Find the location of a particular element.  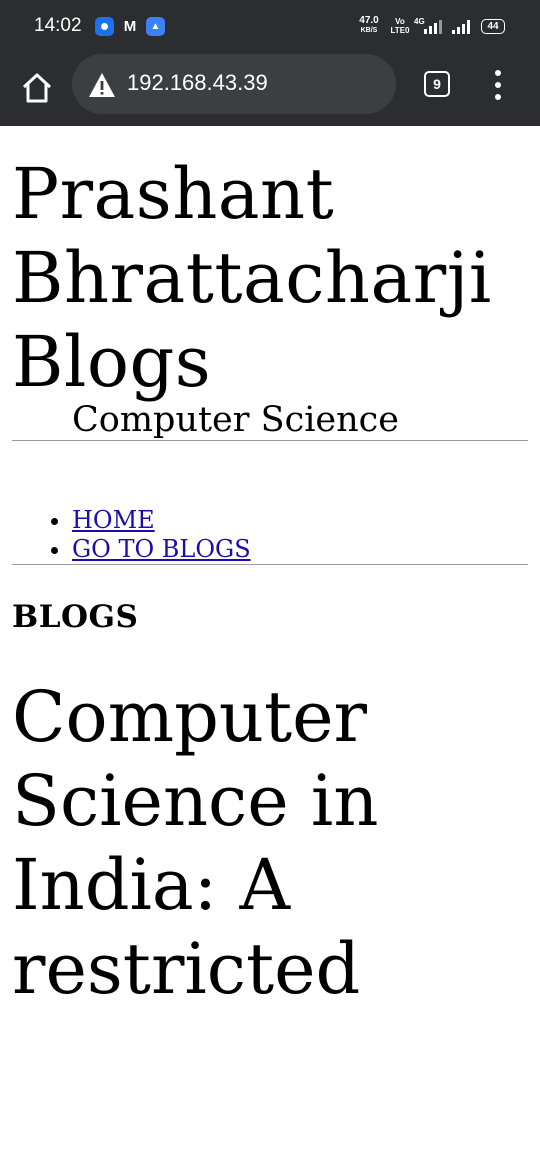

home-icon is located at coordinates (37, 88).